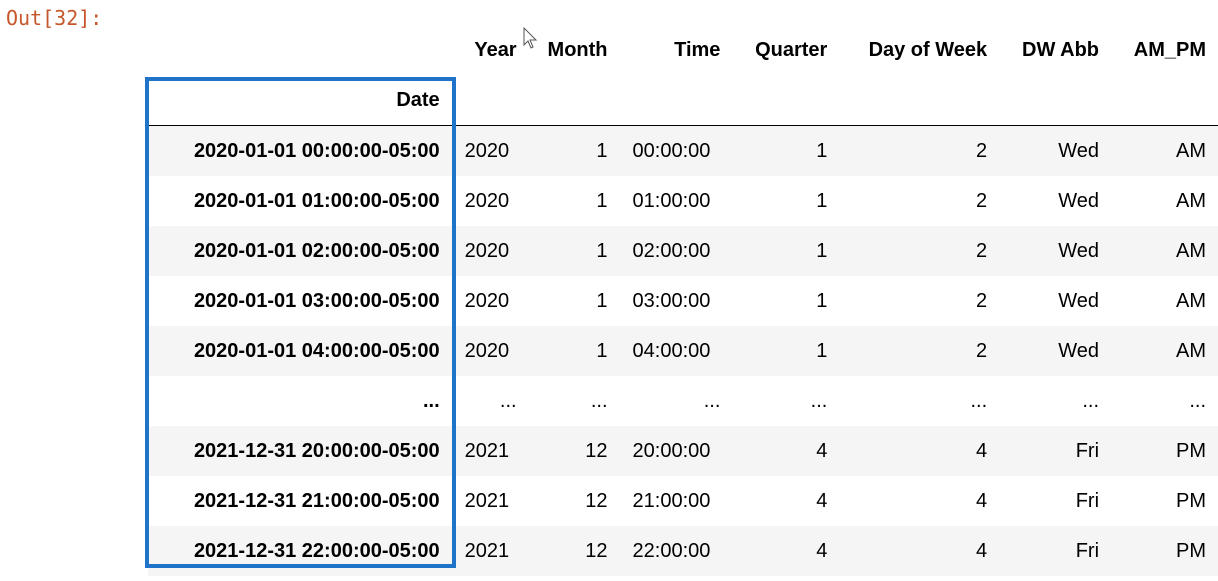 Image resolution: width=1218 pixels, height=581 pixels. Describe the element at coordinates (300, 100) in the screenshot. I see `index-header: Date` at that location.